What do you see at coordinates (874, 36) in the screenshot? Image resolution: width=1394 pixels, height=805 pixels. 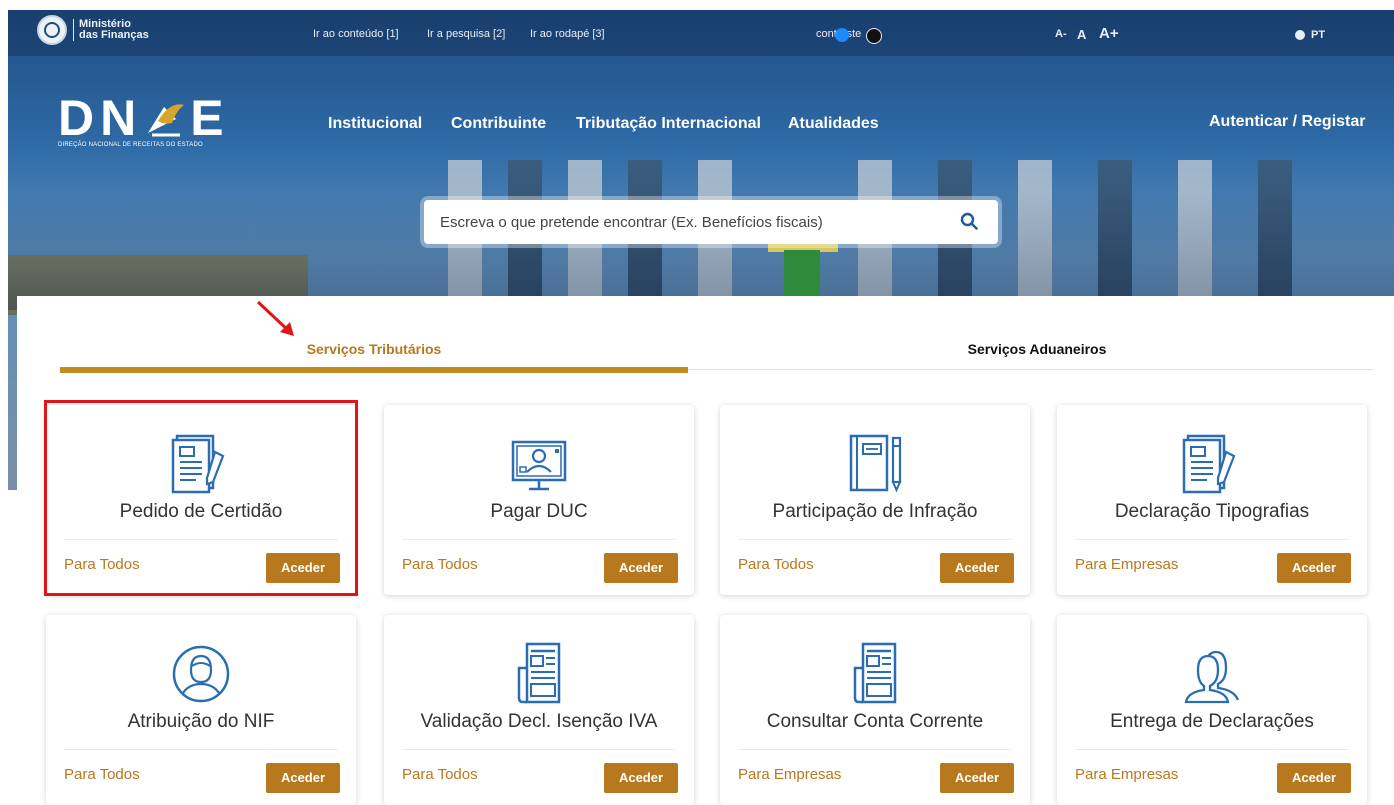 I see `contrast-dark-toggle` at bounding box center [874, 36].